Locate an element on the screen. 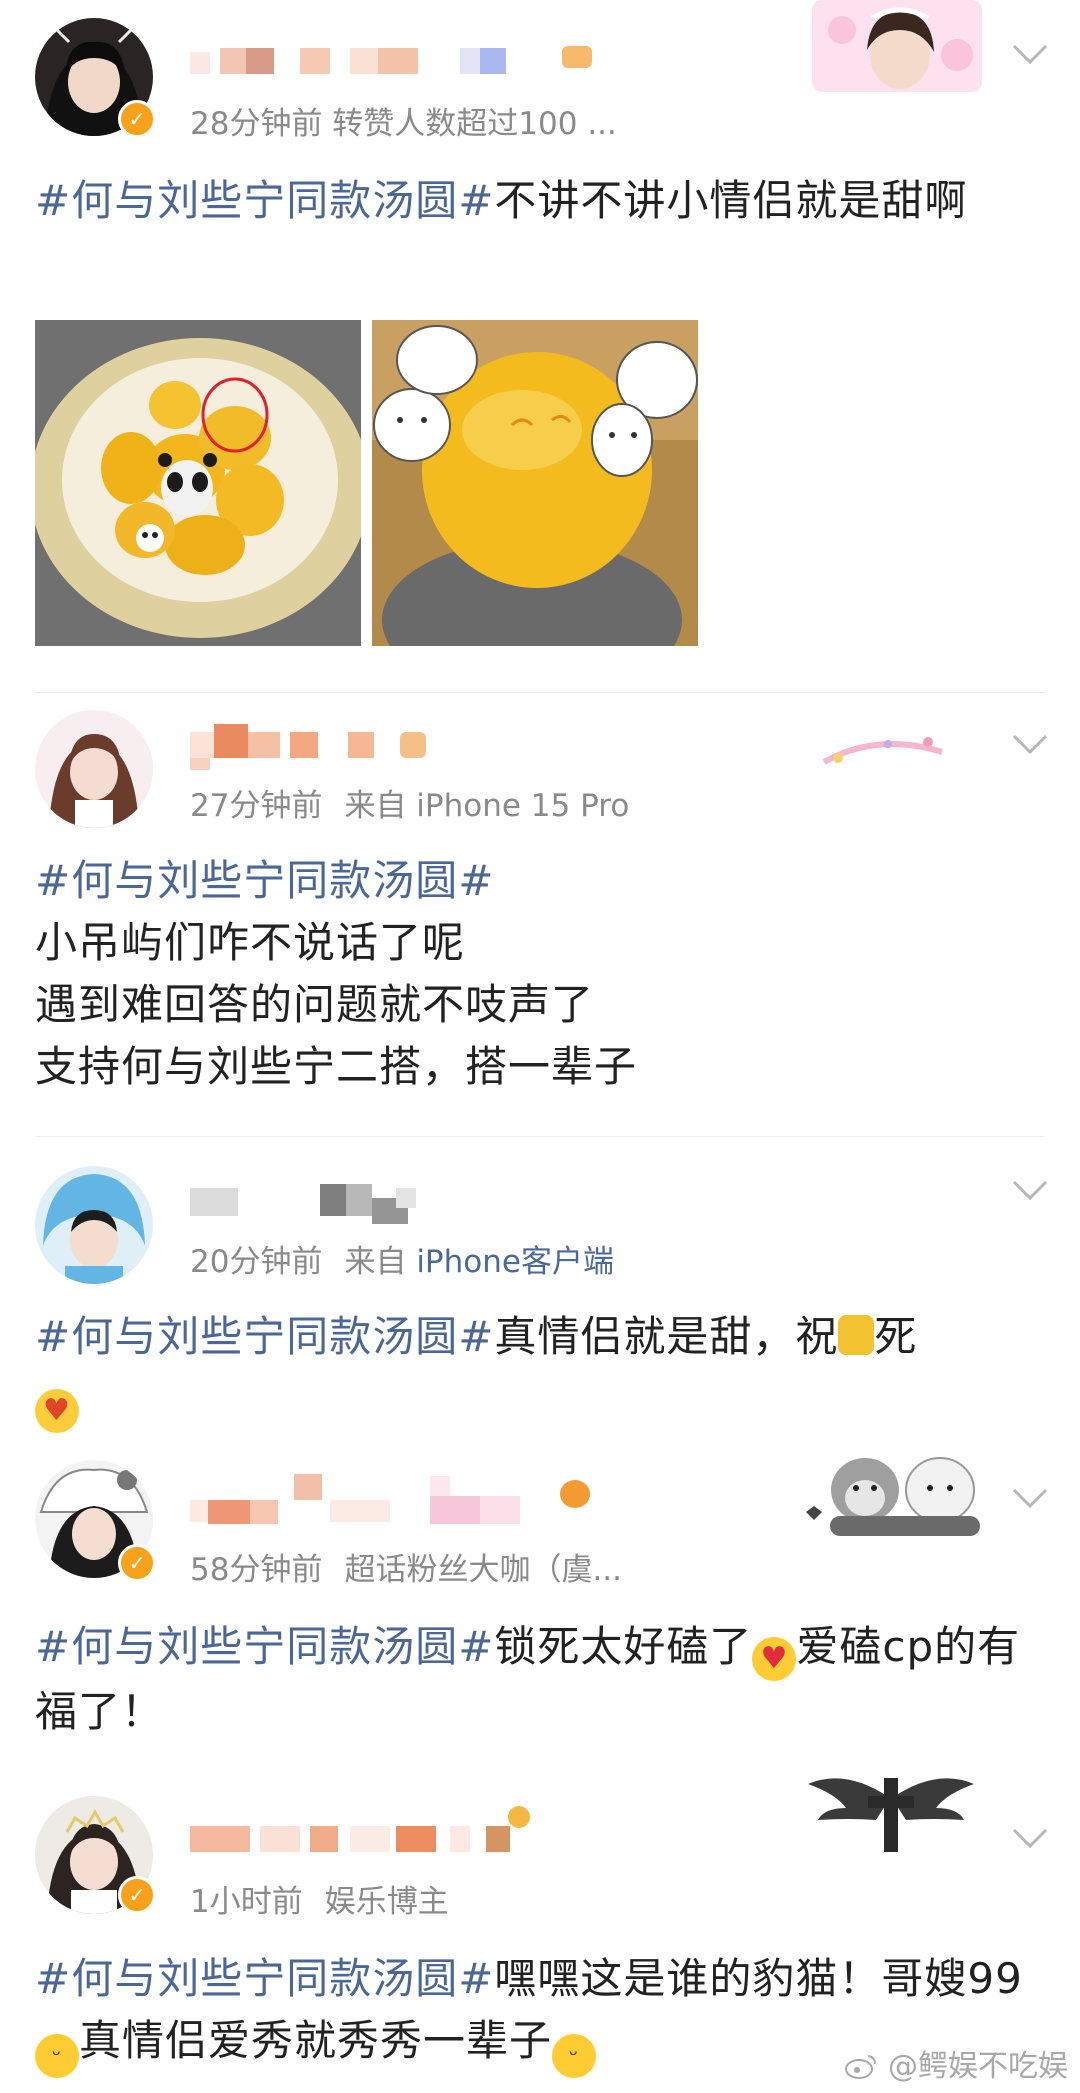 The width and height of the screenshot is (1080, 2093). weibo-logo is located at coordinates (861, 2067).